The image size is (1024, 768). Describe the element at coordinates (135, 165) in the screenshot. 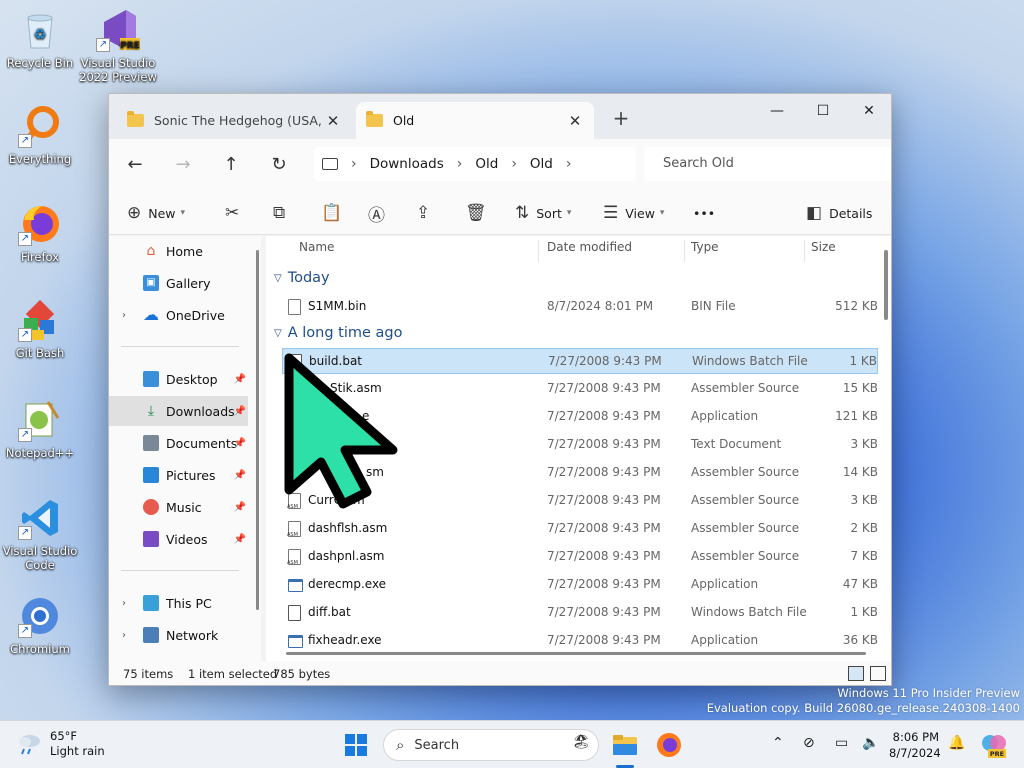

I see `back-button: ←` at that location.